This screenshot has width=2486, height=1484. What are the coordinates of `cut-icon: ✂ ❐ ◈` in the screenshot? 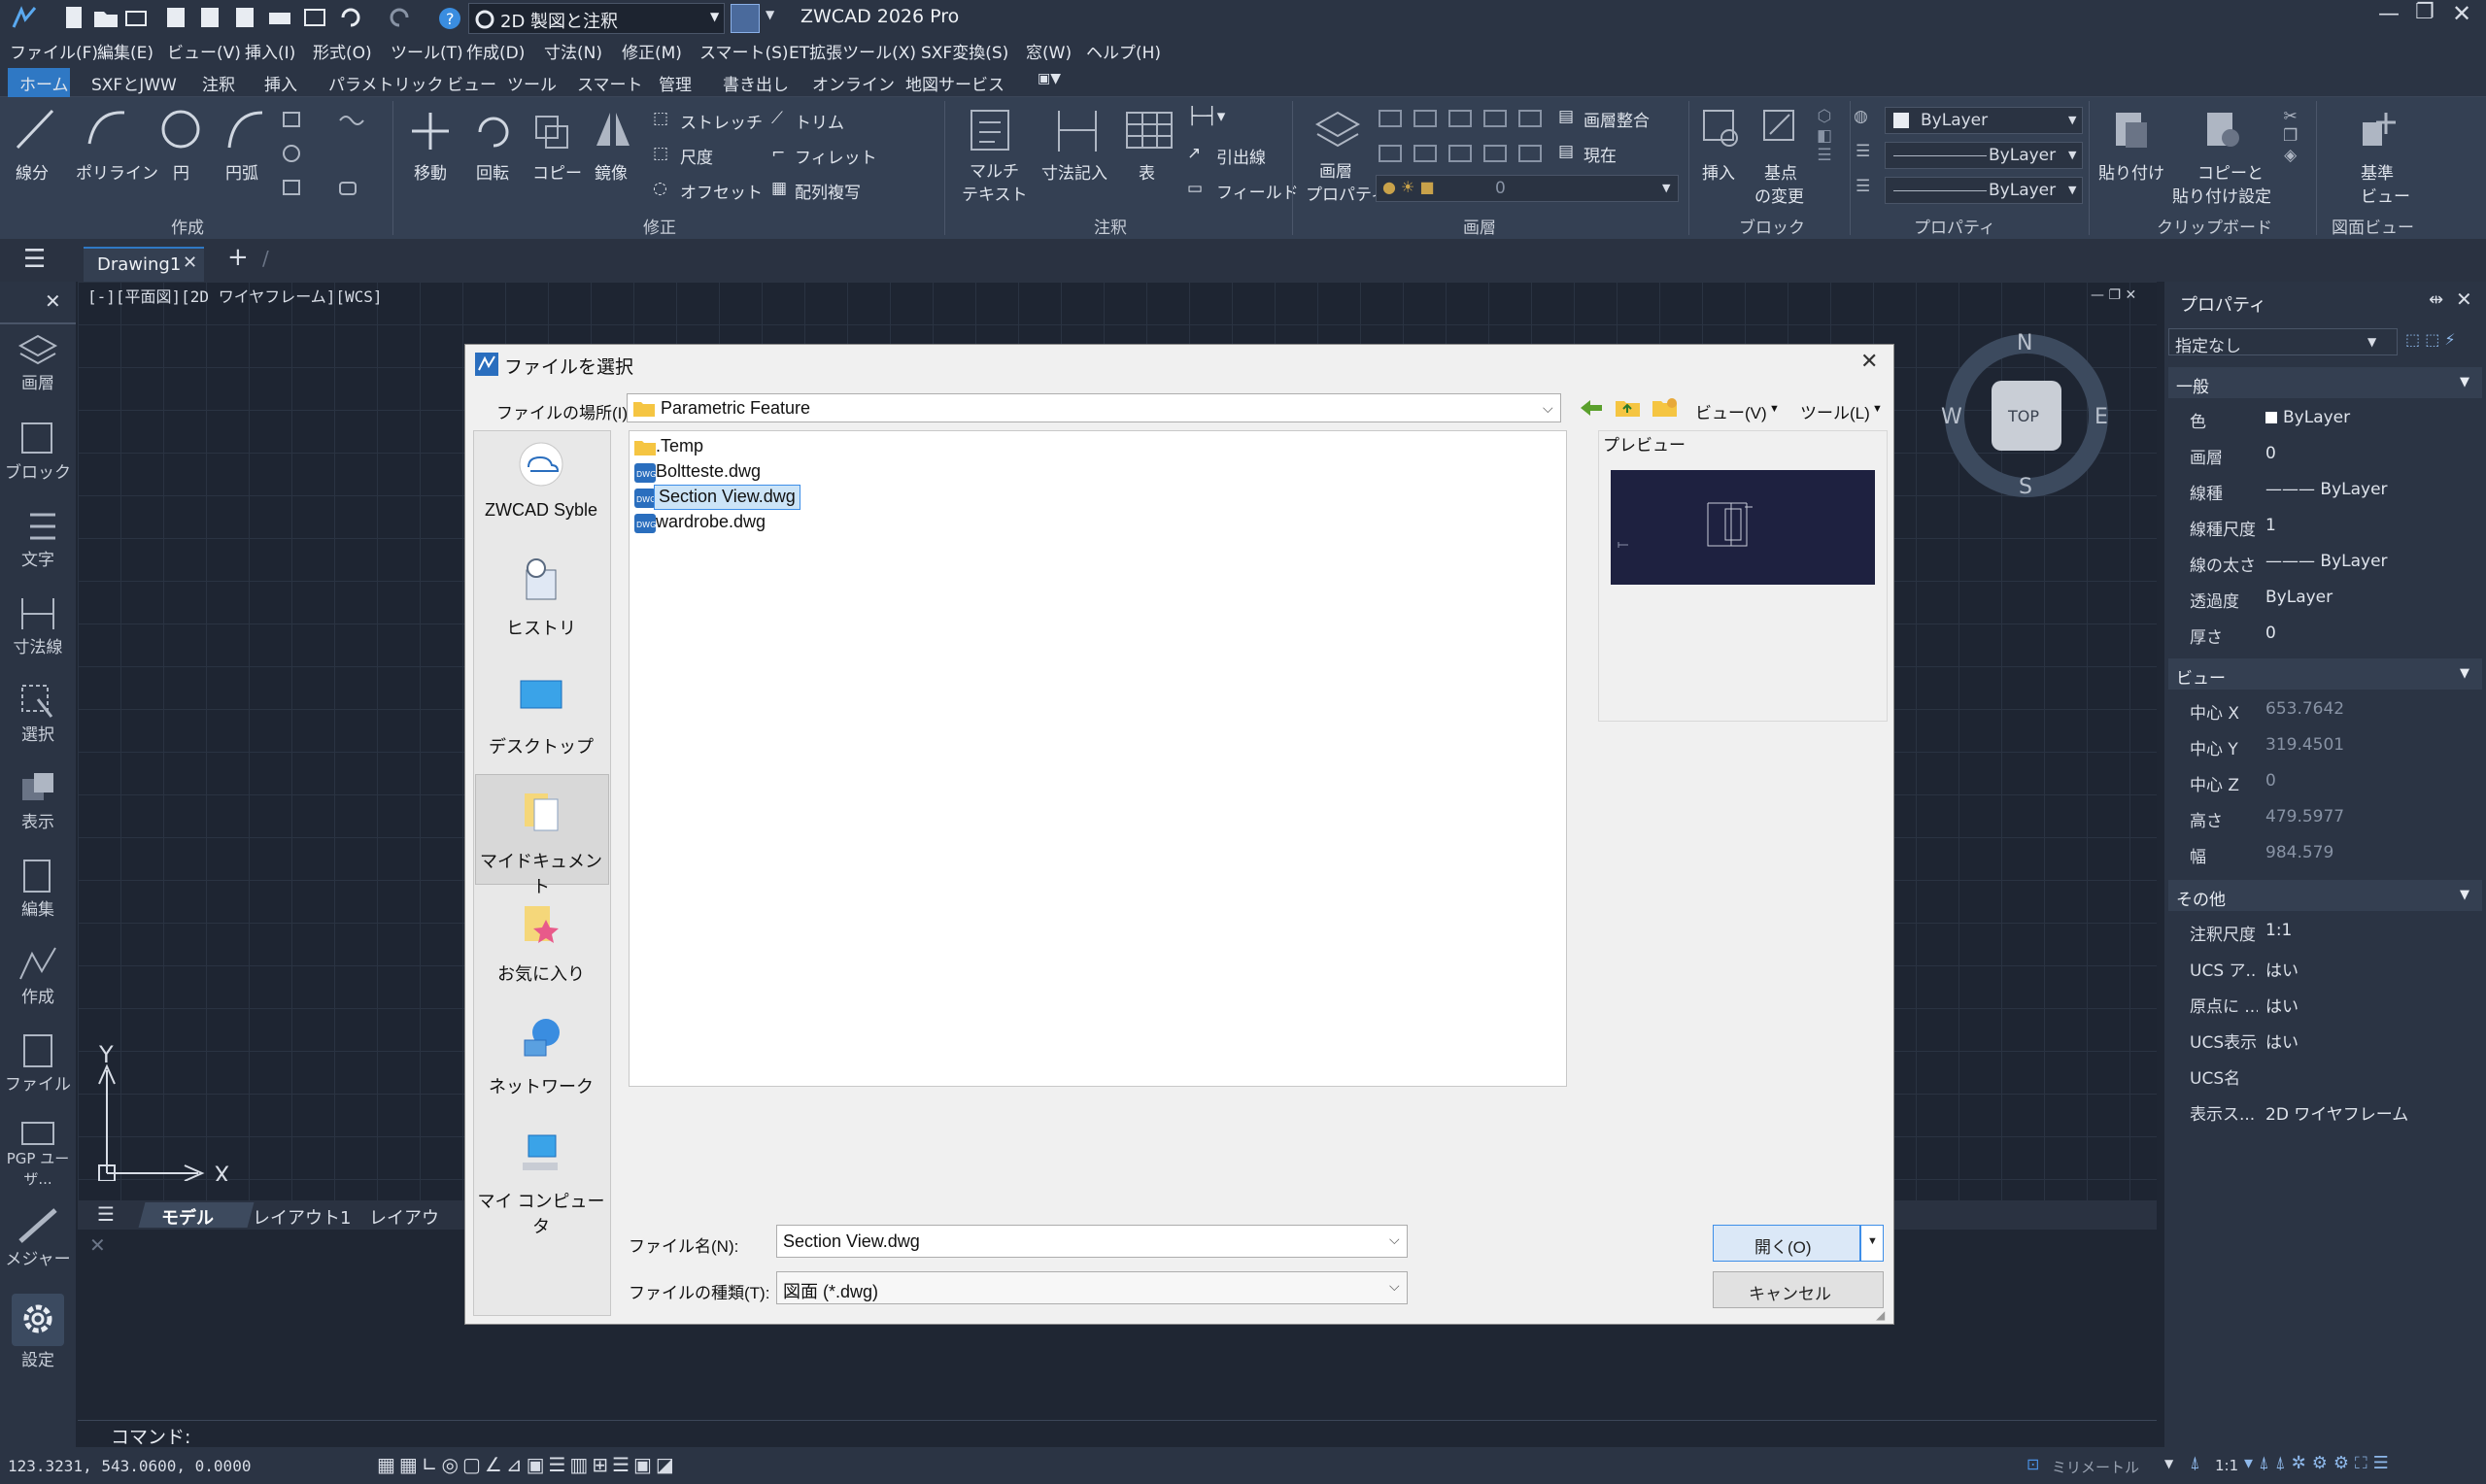 It's located at (2290, 136).